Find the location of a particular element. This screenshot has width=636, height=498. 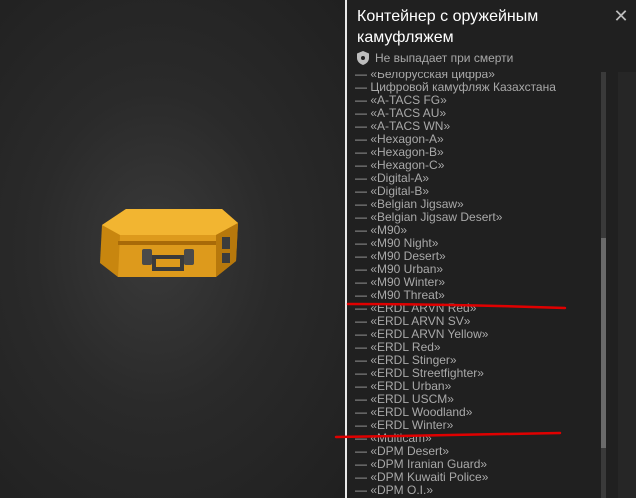

camo-list-item: — «DPM O.I.» is located at coordinates (394, 490).